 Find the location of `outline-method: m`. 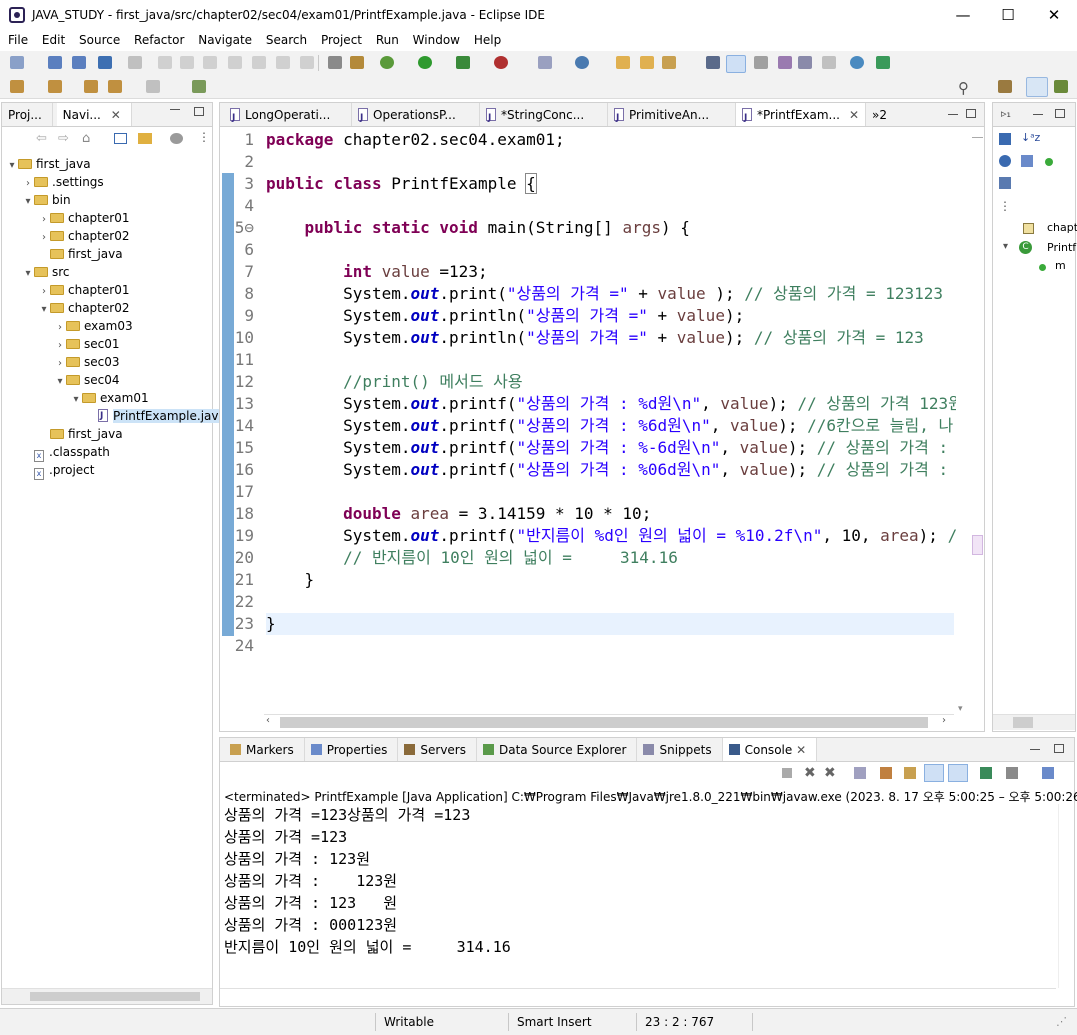

outline-method: m is located at coordinates (1060, 265).